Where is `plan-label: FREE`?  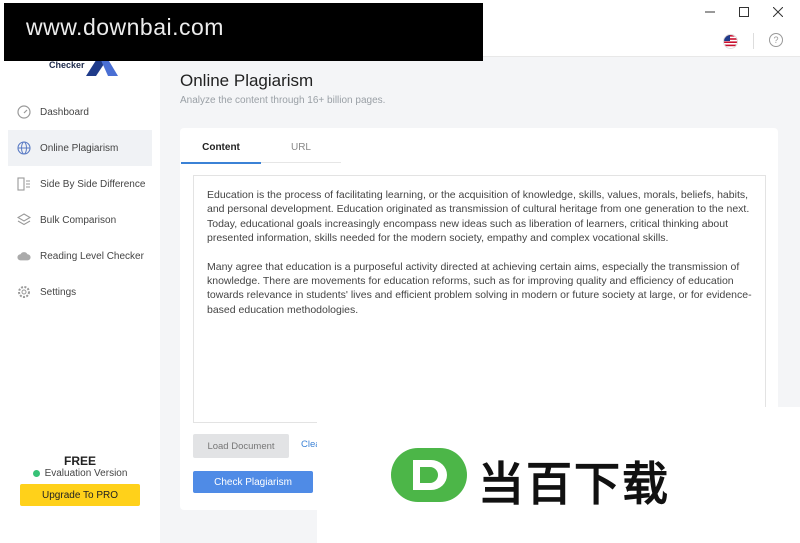 plan-label: FREE is located at coordinates (79, 461).